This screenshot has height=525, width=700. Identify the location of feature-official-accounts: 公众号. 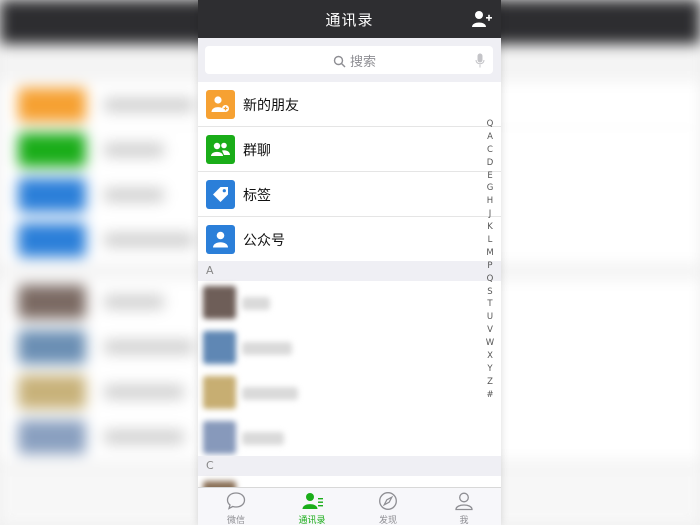
(349, 239).